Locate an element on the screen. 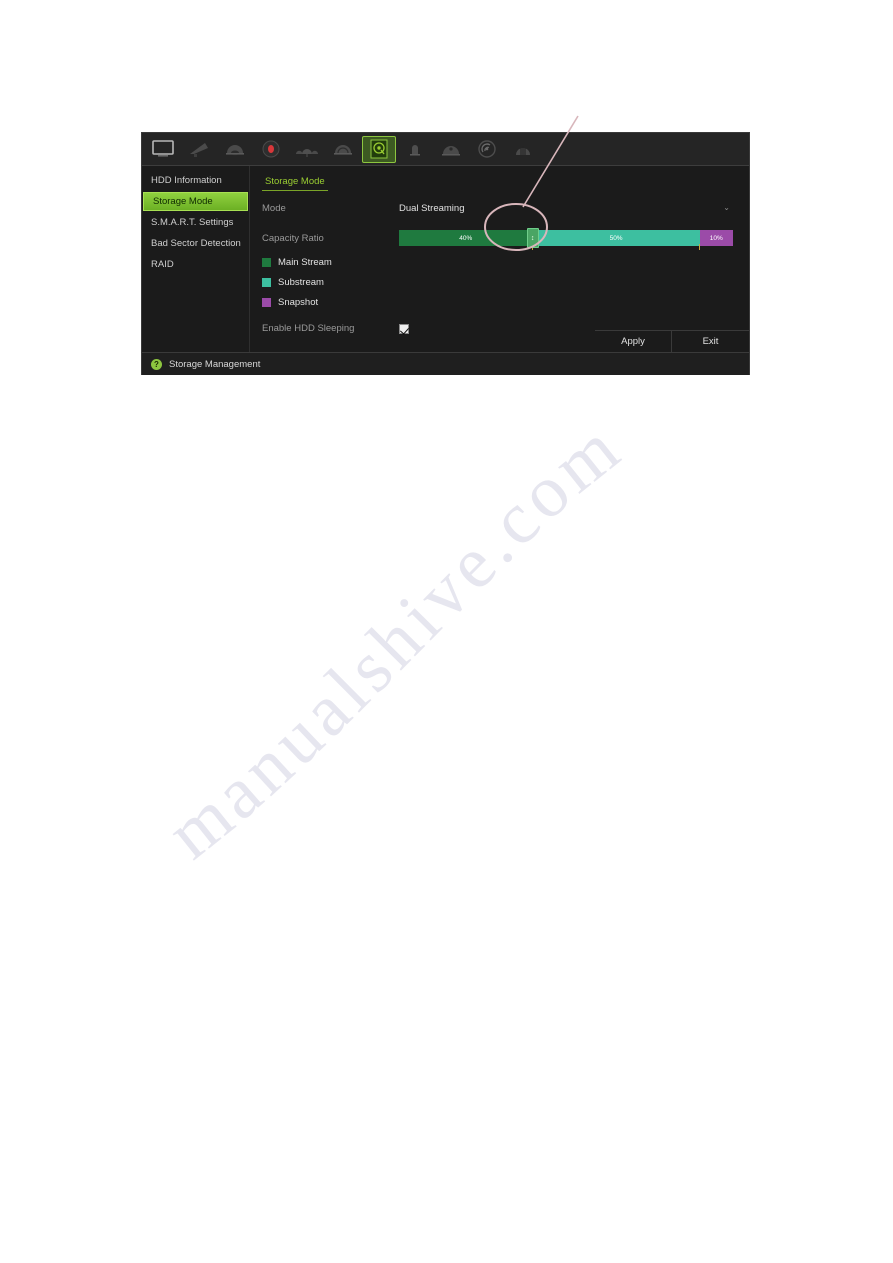  legend-item-main-stream: Main Stream is located at coordinates (505, 262).